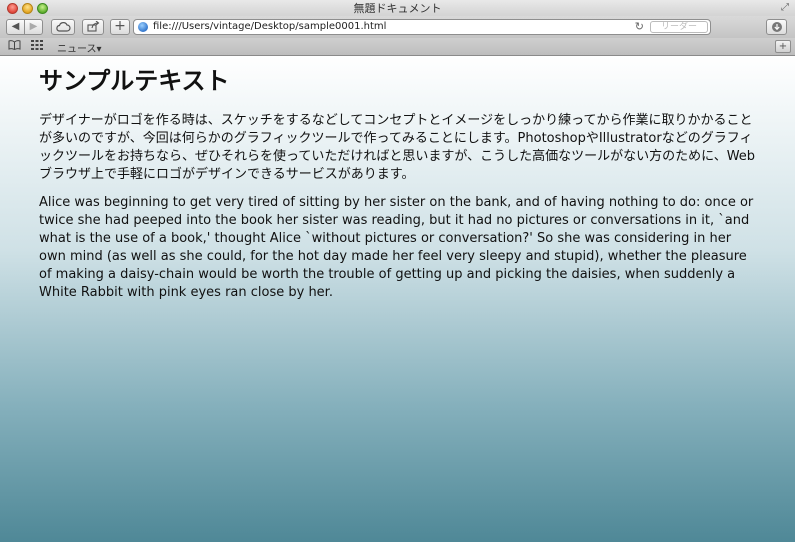  I want to click on page-heading: サンプルテキスト, so click(134, 81).